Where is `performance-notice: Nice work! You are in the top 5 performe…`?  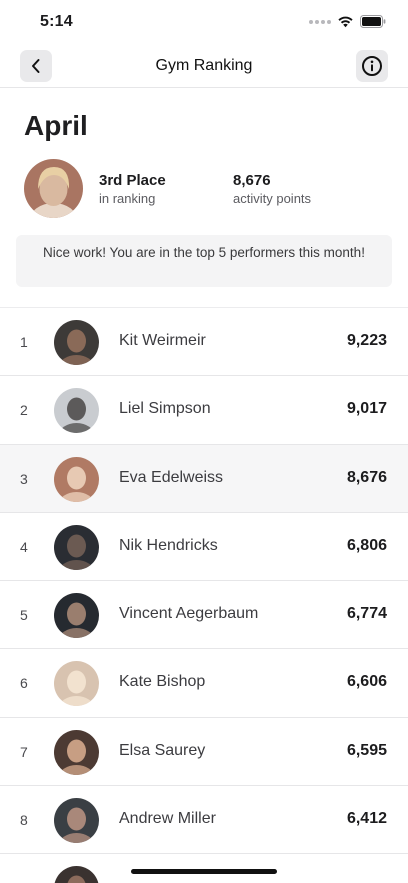
performance-notice: Nice work! You are in the top 5 performe… is located at coordinates (204, 261).